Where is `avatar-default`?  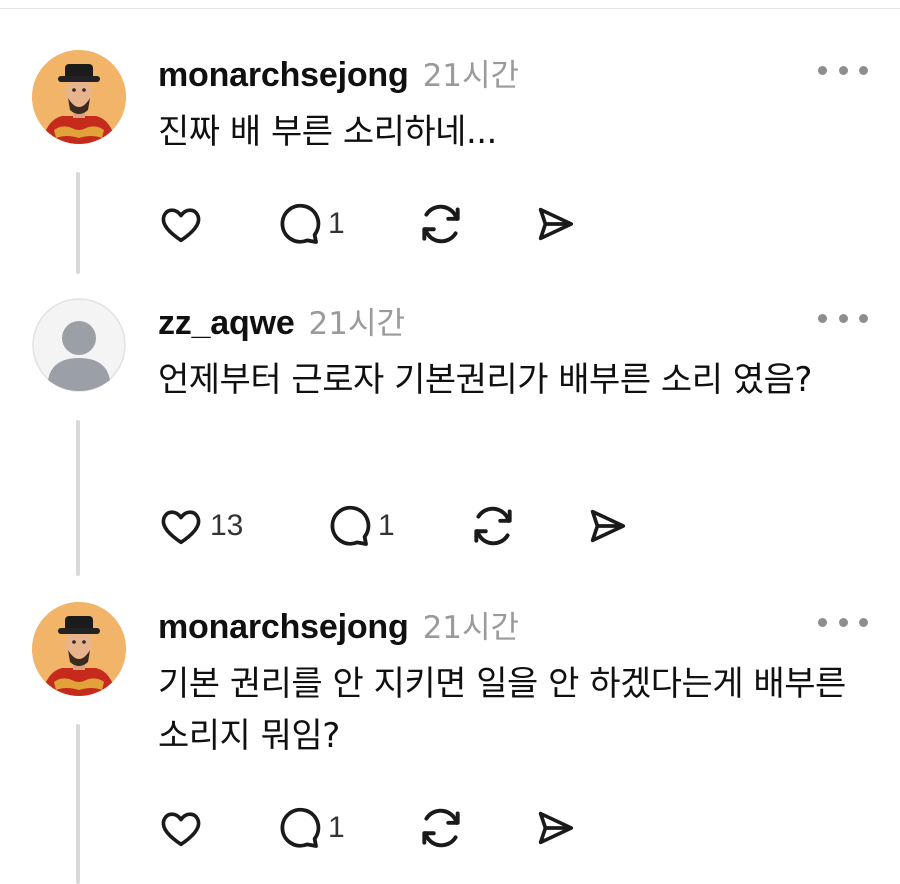
avatar-default is located at coordinates (79, 345).